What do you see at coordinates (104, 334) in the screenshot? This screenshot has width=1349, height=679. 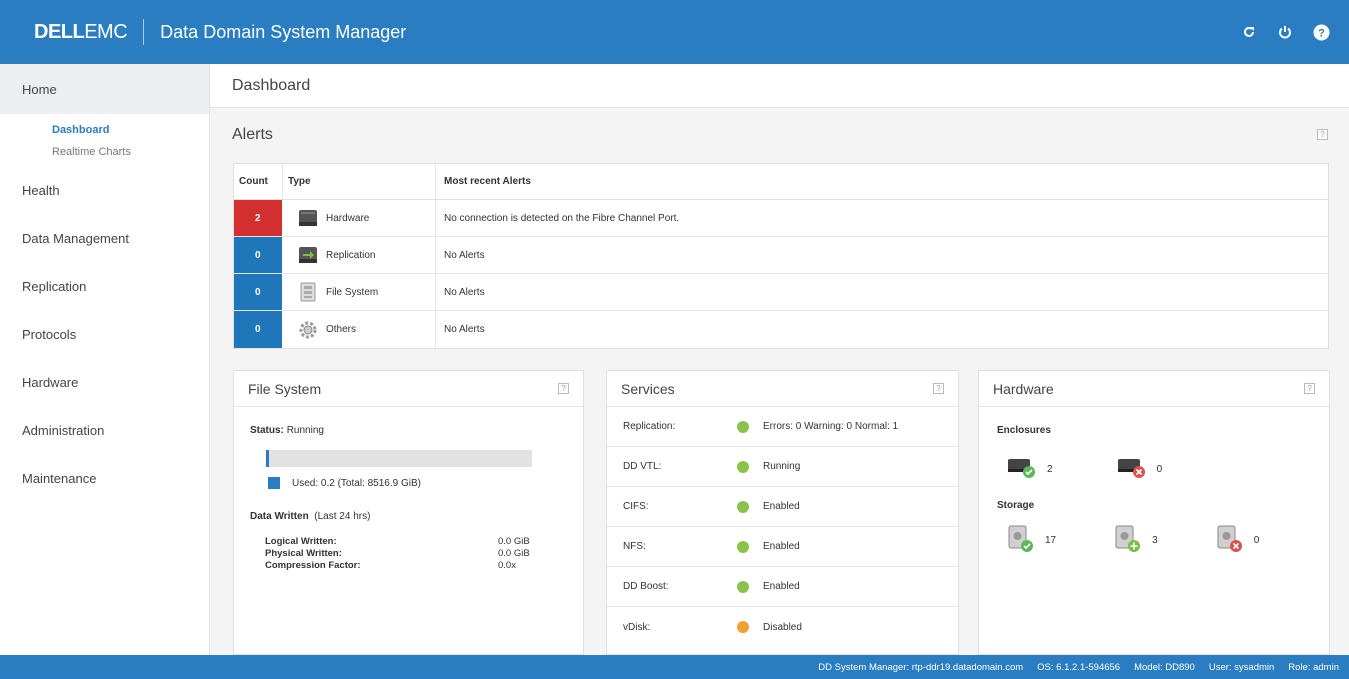 I see `sidebar-item-protocols: Protocols` at bounding box center [104, 334].